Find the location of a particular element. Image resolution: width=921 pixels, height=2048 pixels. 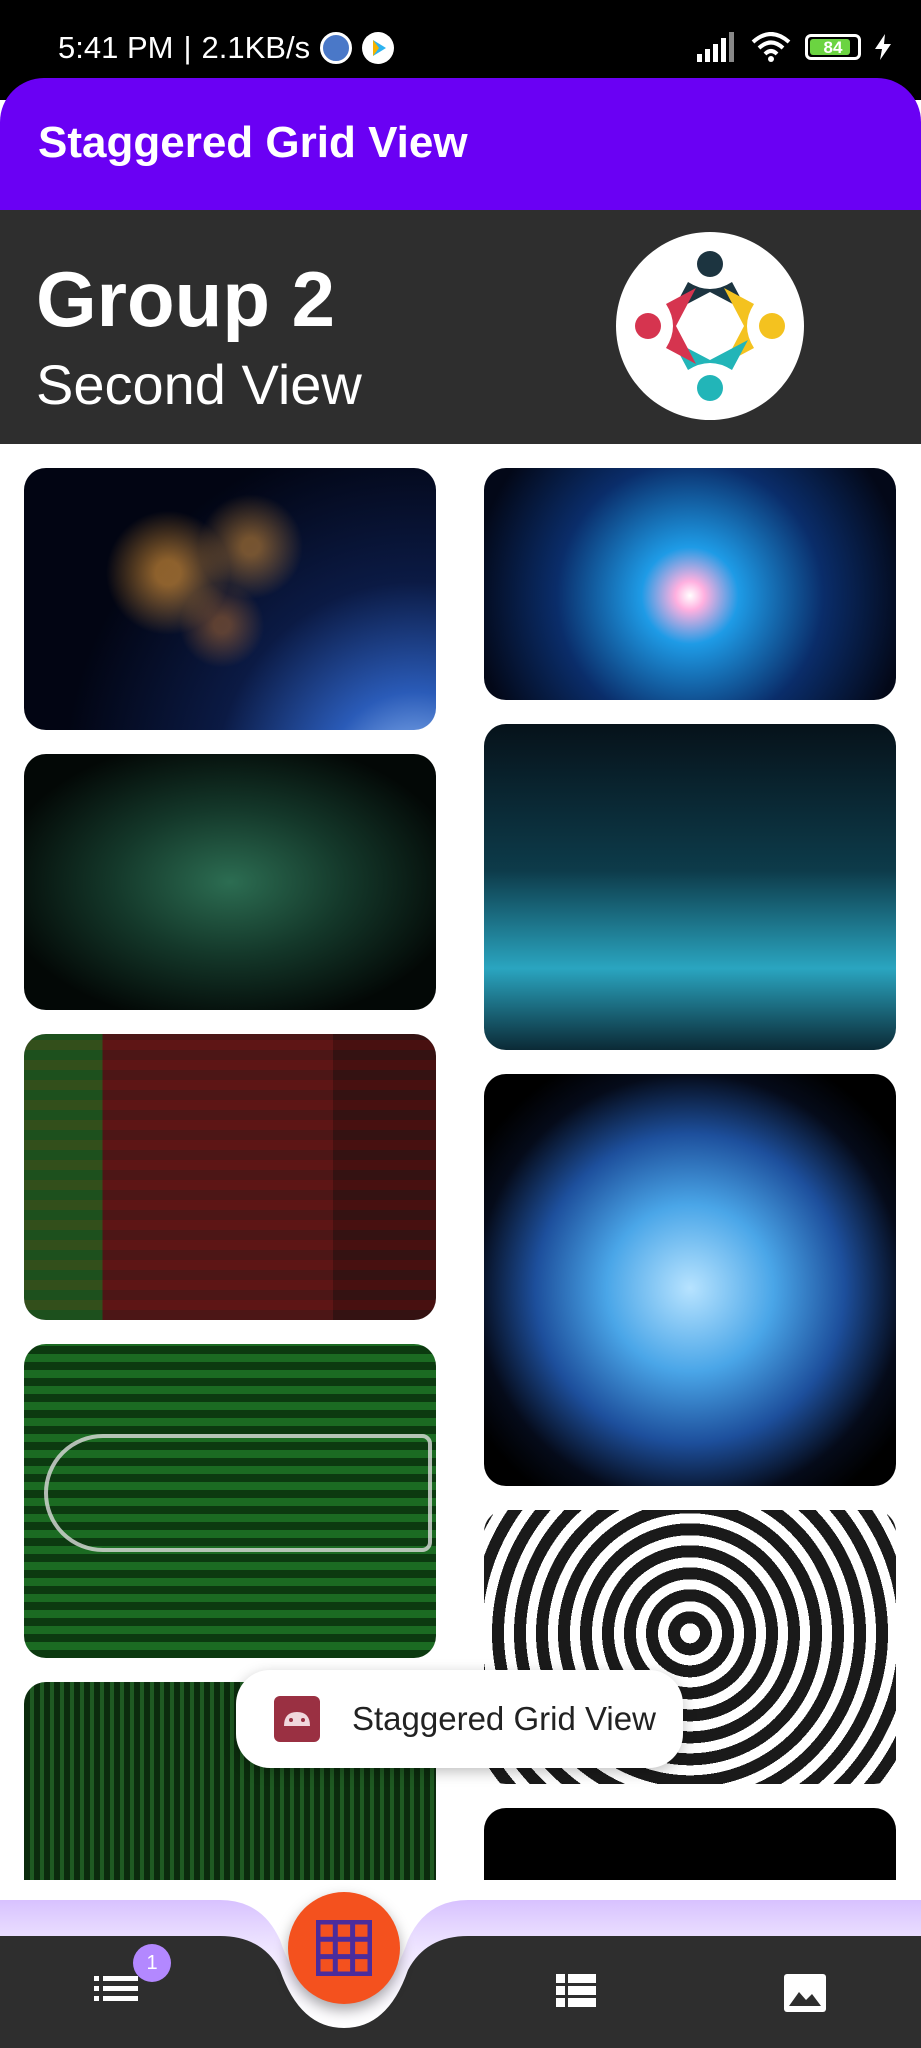

green-world-map-image is located at coordinates (230, 882).